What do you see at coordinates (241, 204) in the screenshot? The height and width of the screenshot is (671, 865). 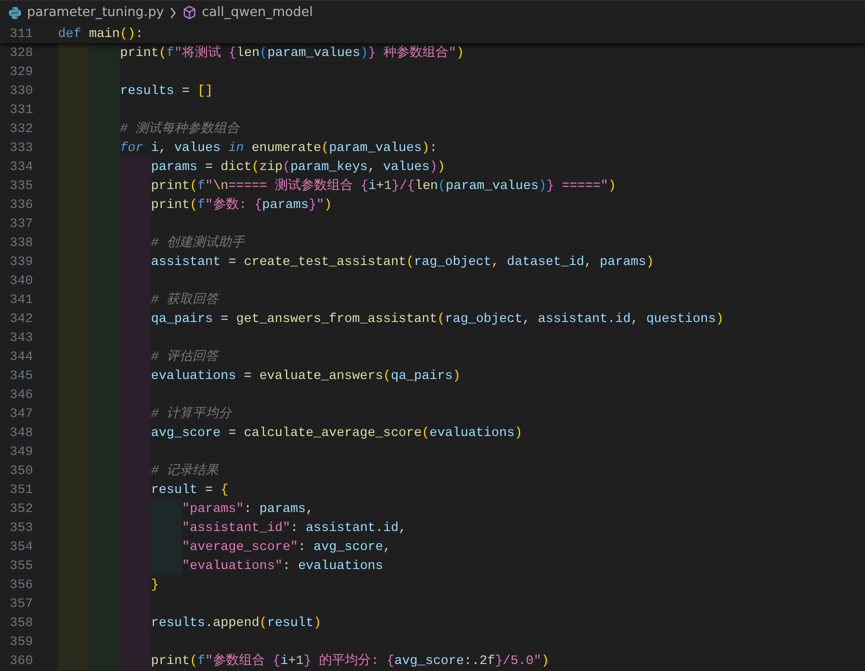 I see `code-line: print(f"参数: {params}")` at bounding box center [241, 204].